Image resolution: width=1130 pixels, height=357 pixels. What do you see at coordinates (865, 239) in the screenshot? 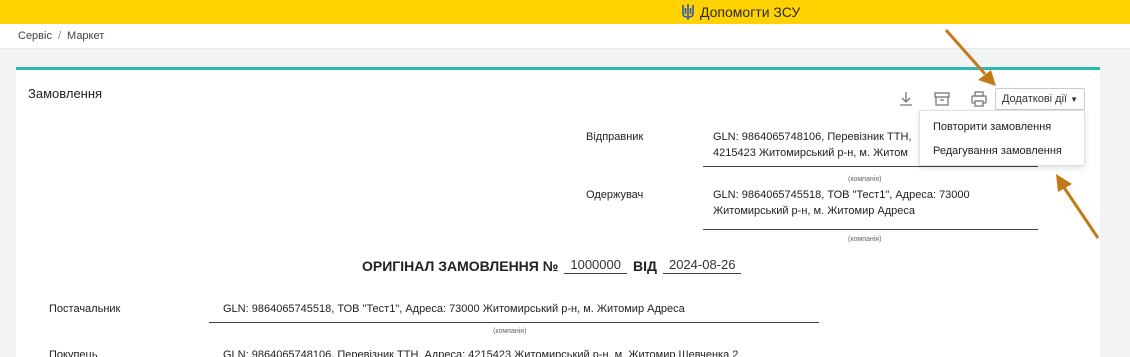
I see `recipient-hint: (компанія)` at bounding box center [865, 239].